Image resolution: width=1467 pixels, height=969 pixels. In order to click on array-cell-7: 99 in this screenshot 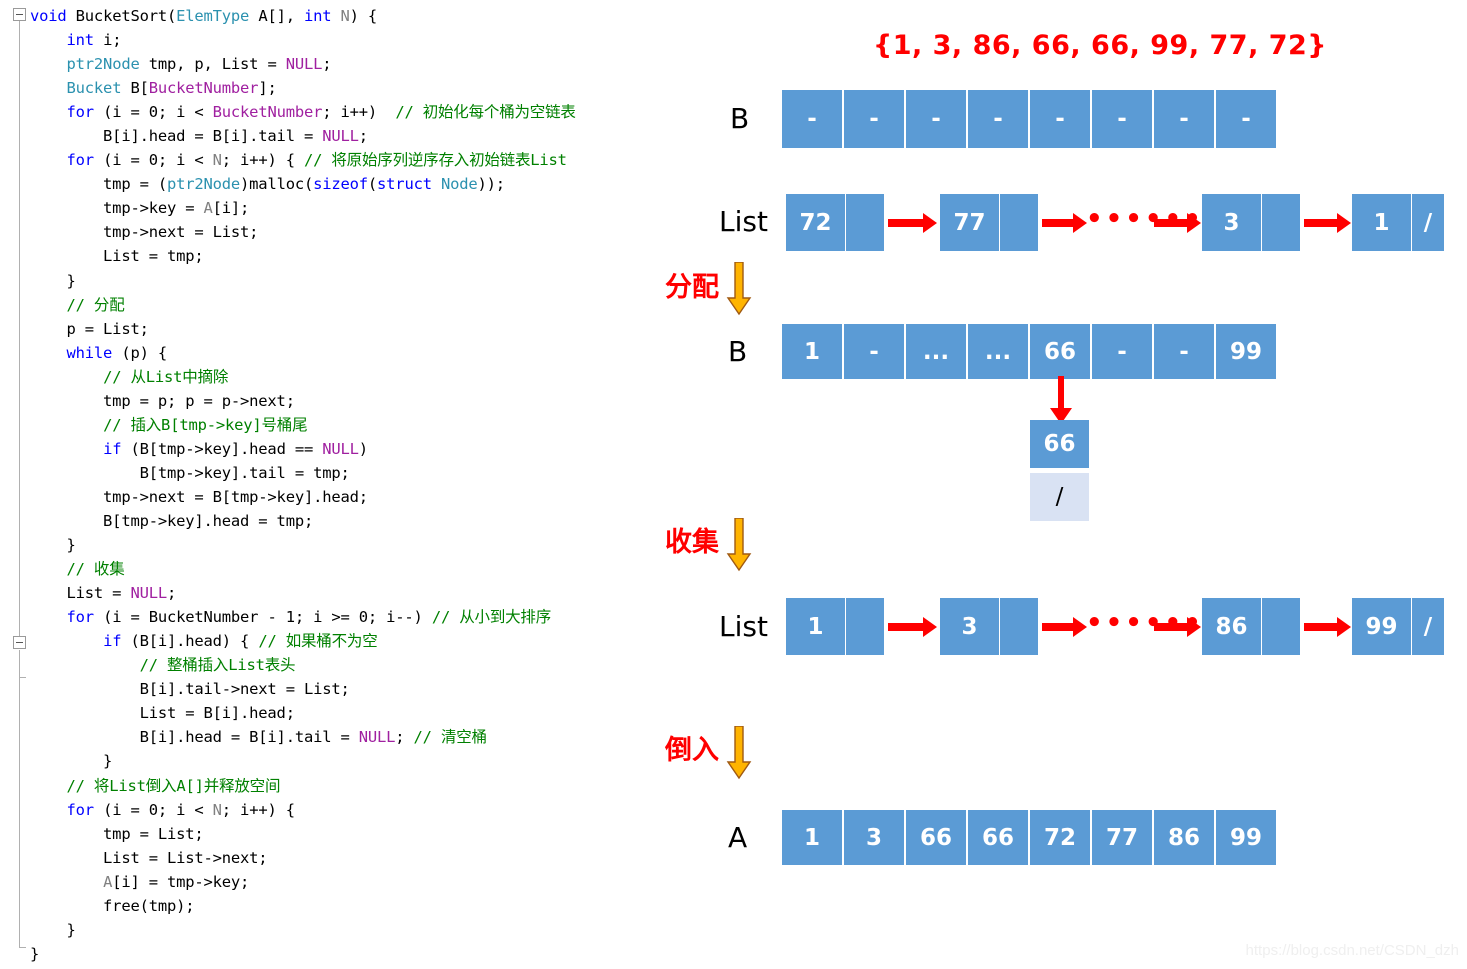, I will do `click(1246, 837)`.